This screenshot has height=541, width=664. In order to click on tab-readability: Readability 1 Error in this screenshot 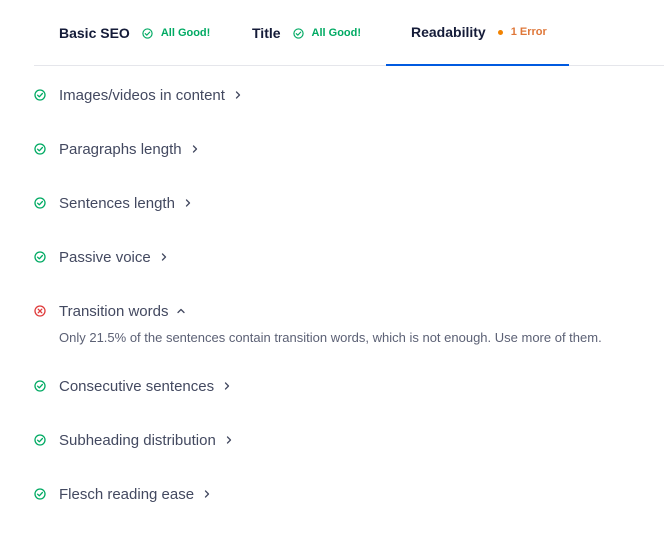, I will do `click(477, 33)`.